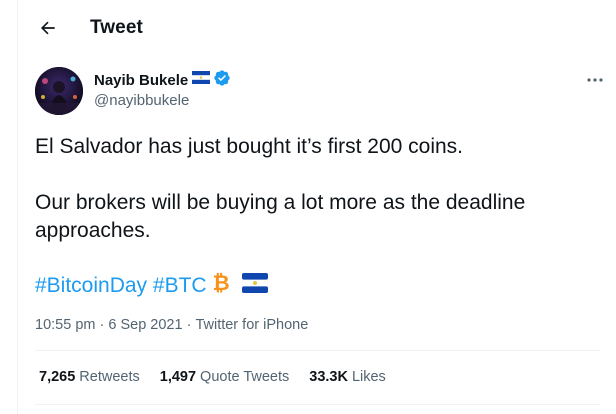  I want to click on hashtag-row: #BitcoinDay #BTC ₿, so click(151, 285).